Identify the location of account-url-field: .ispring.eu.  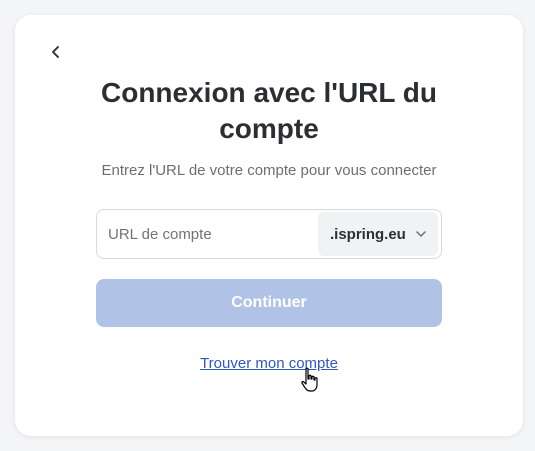
(269, 234).